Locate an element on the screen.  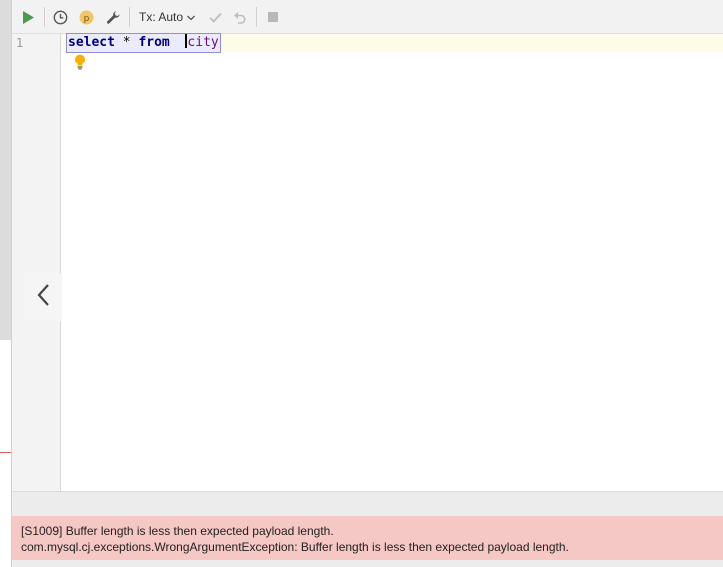
line-number: 1 is located at coordinates (20, 43).